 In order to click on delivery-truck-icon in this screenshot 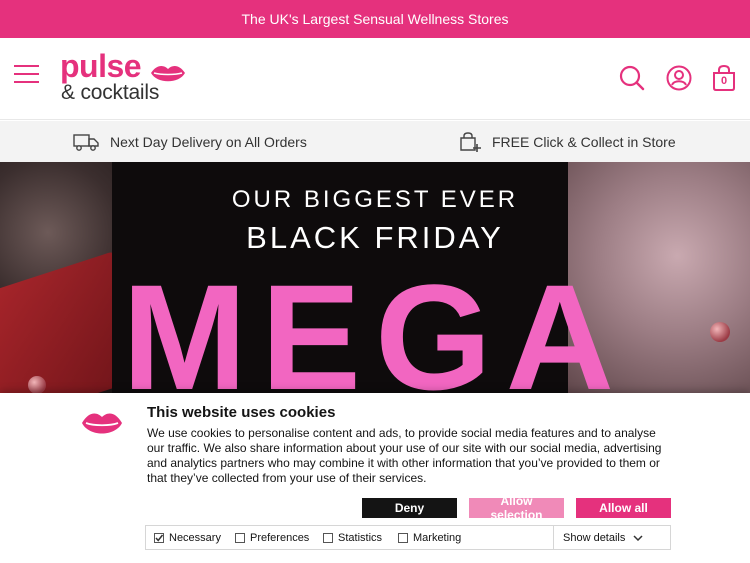, I will do `click(86, 142)`.